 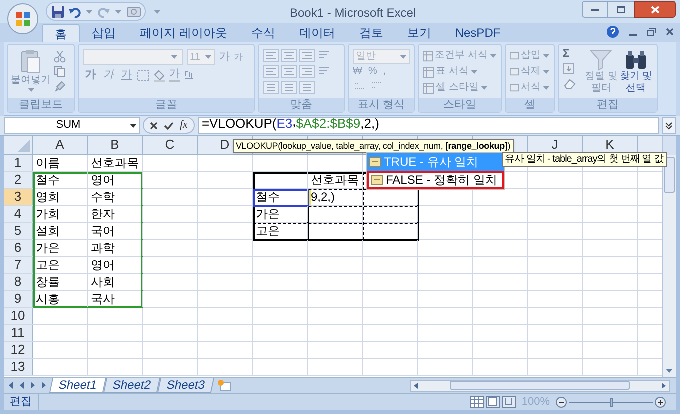 I want to click on group-title: 셀, so click(x=530, y=105).